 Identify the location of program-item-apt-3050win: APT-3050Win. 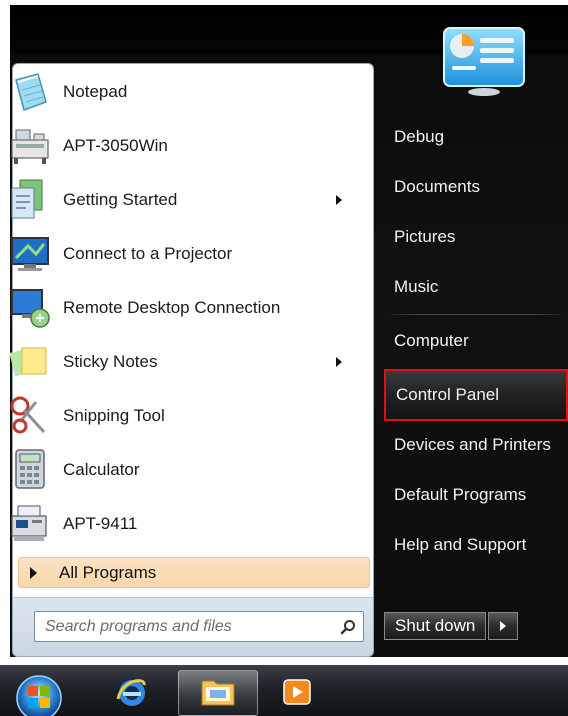
(181, 146).